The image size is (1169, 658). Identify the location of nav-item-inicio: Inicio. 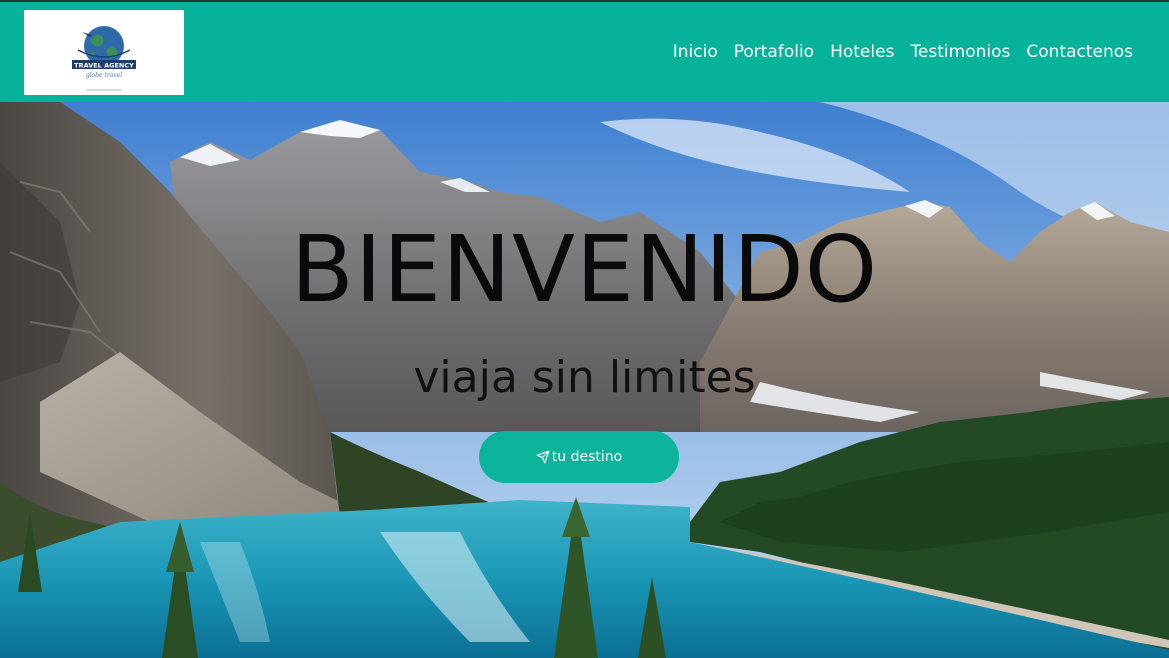
(695, 52).